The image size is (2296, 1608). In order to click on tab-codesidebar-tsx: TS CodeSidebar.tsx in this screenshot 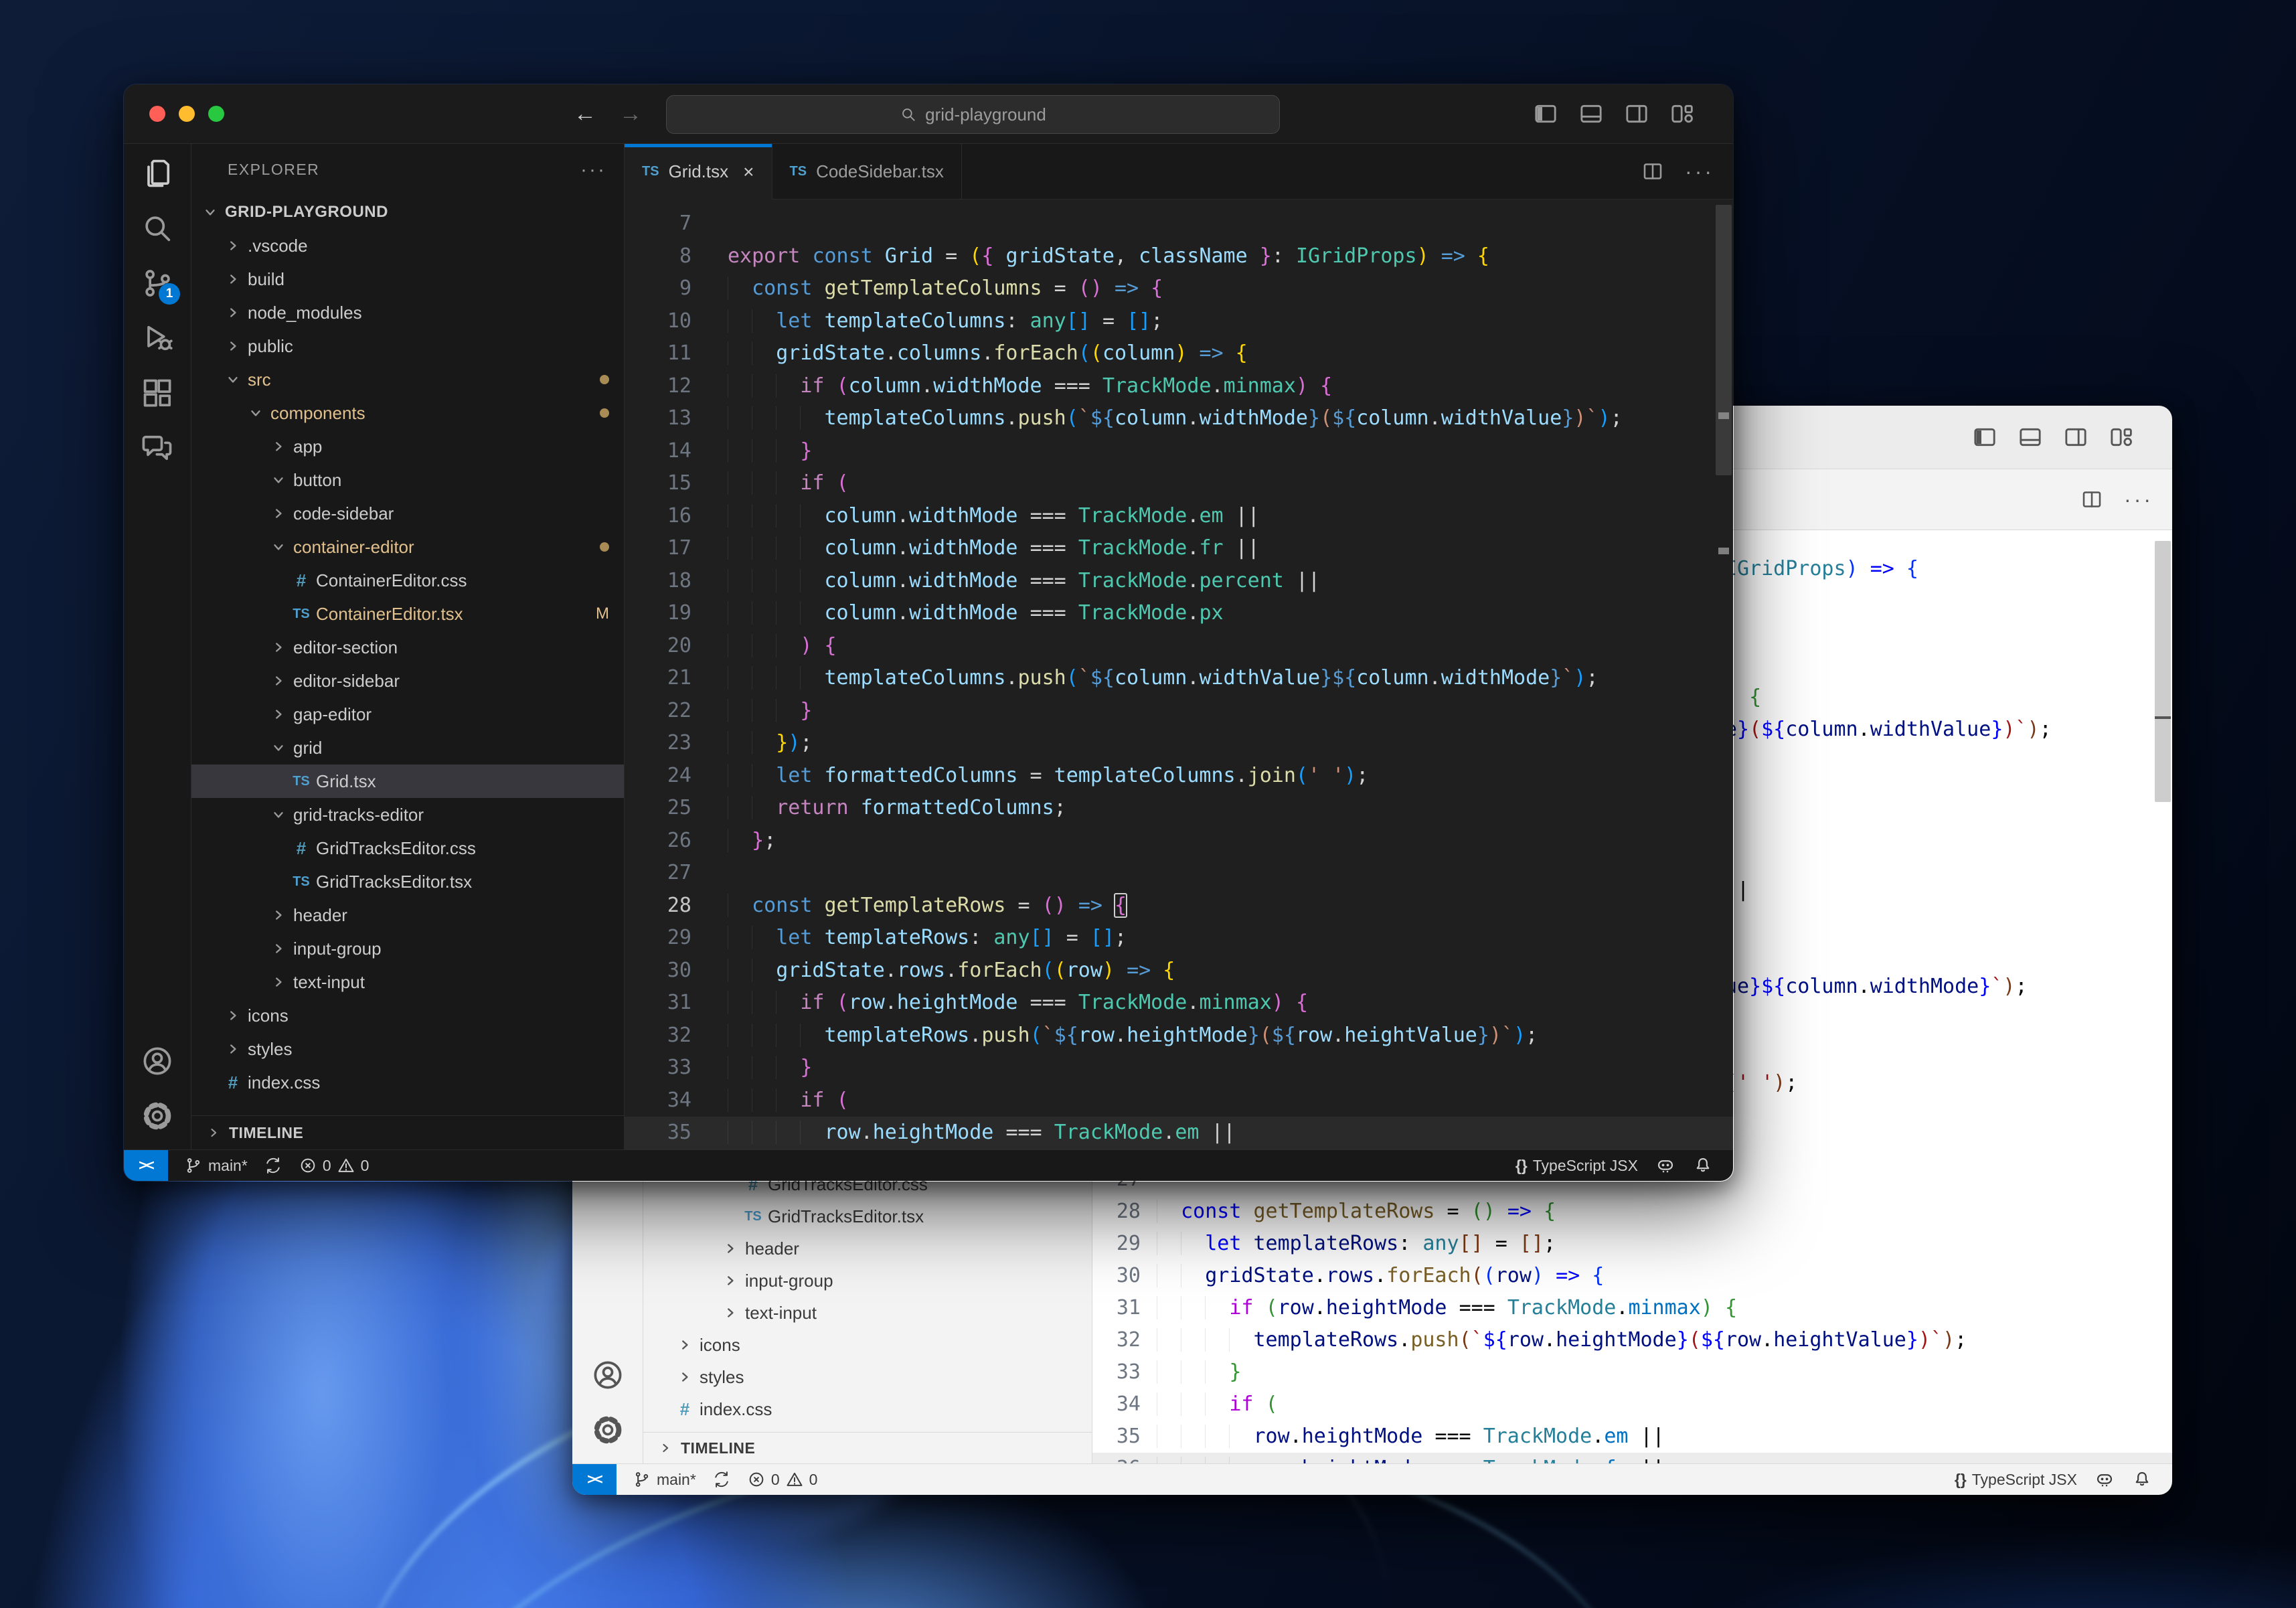, I will do `click(867, 171)`.